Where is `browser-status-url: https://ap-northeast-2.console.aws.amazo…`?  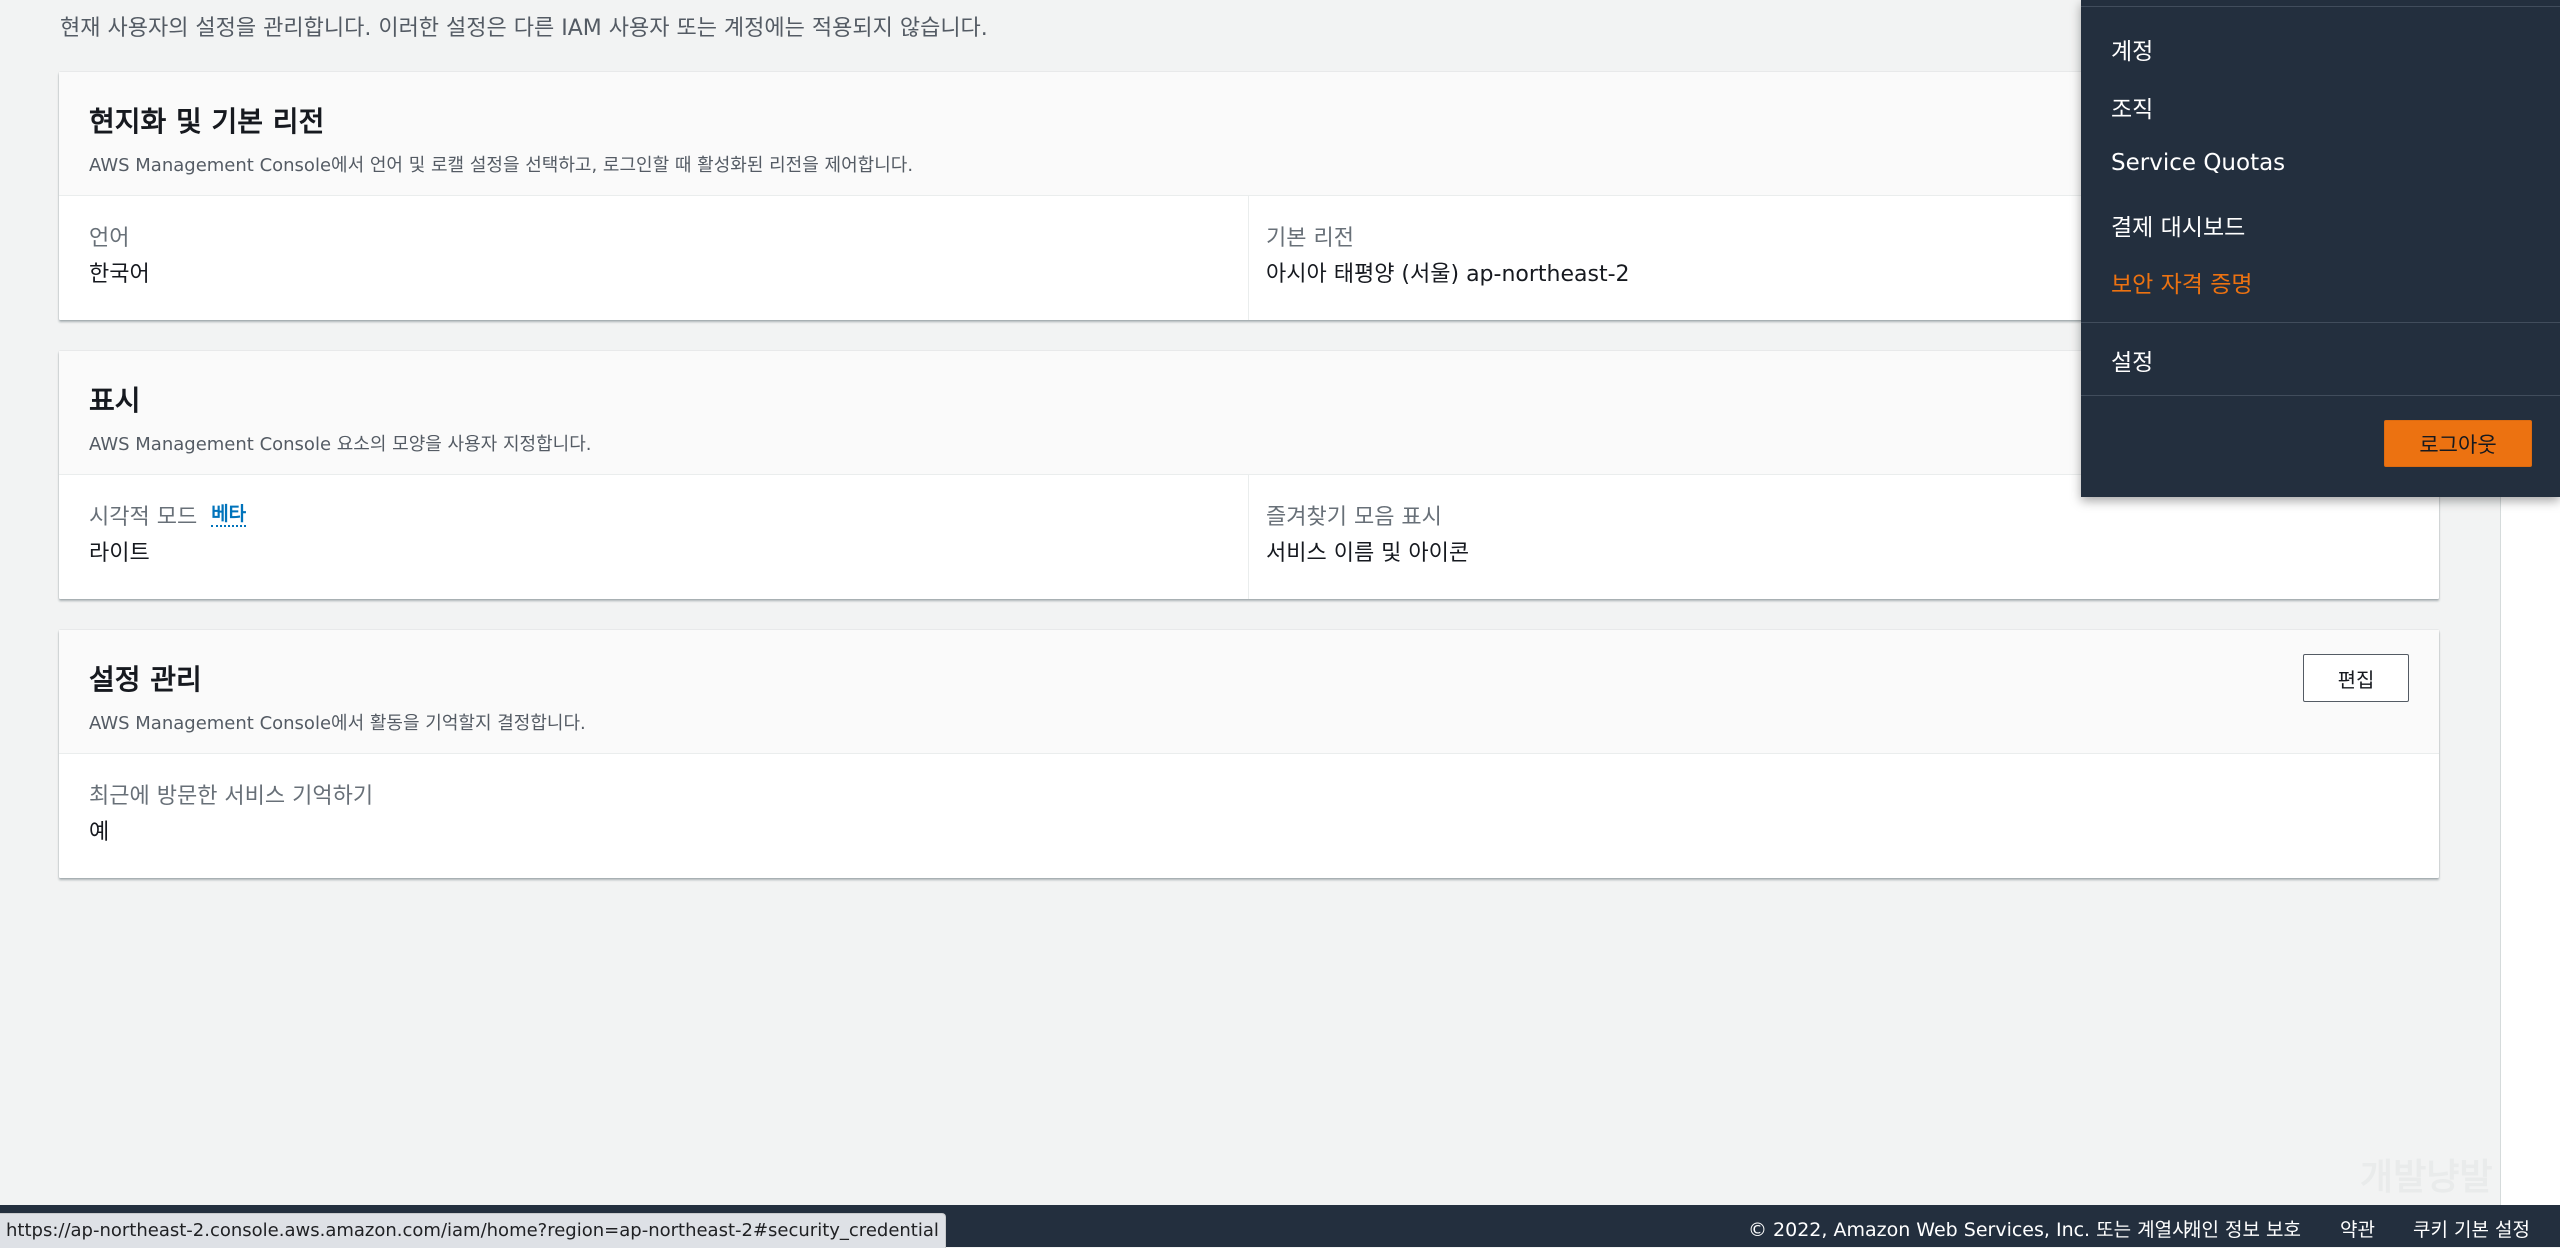
browser-status-url: https://ap-northeast-2.console.aws.amazo… is located at coordinates (473, 1230).